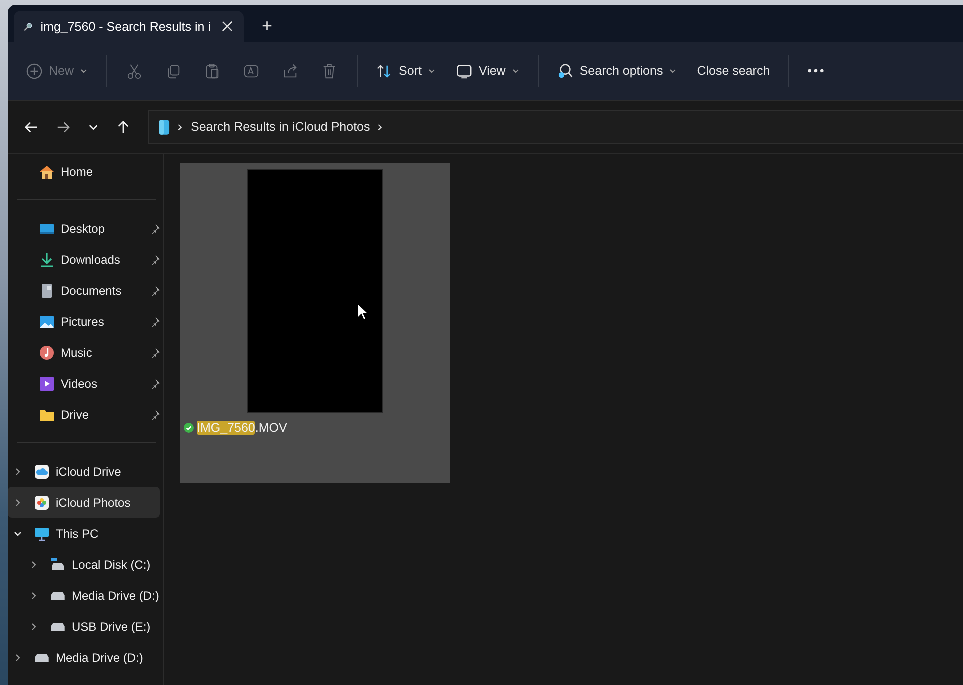 The height and width of the screenshot is (685, 963). Describe the element at coordinates (84, 502) in the screenshot. I see `tree-item: iCloud Photos` at that location.